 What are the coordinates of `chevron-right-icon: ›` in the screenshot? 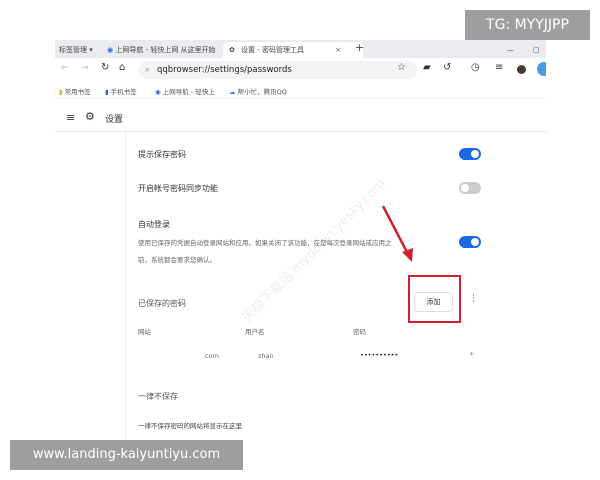 It's located at (471, 353).